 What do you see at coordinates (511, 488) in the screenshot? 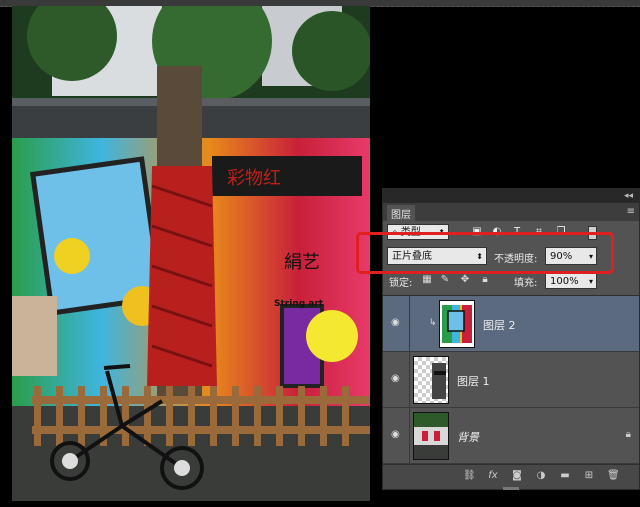
I see `panel-resize-handle` at bounding box center [511, 488].